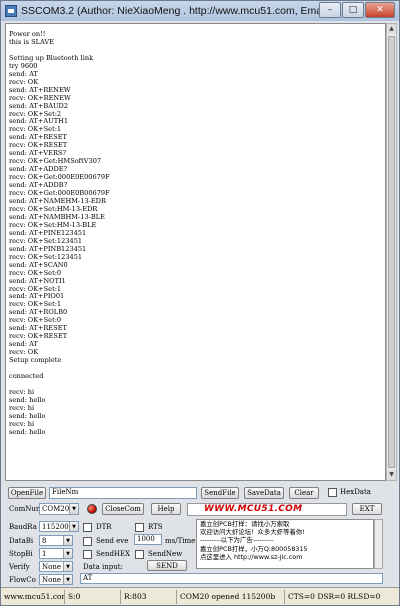  I want to click on clear-button: Clear, so click(304, 493).